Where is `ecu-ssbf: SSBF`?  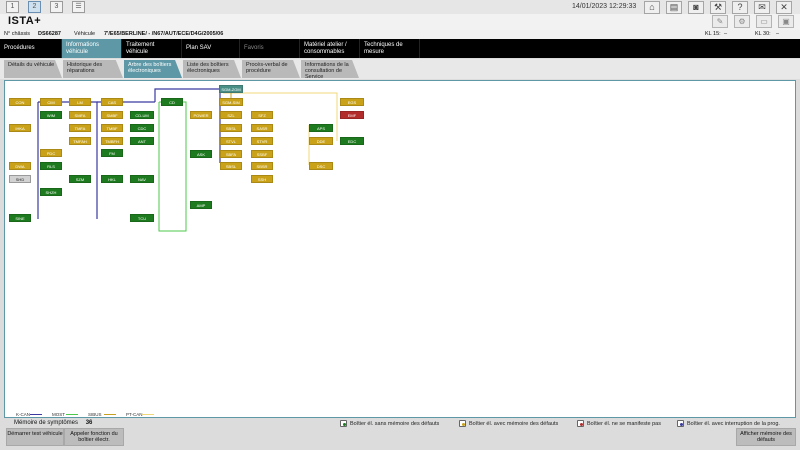
ecu-ssbf: SSBF is located at coordinates (262, 154).